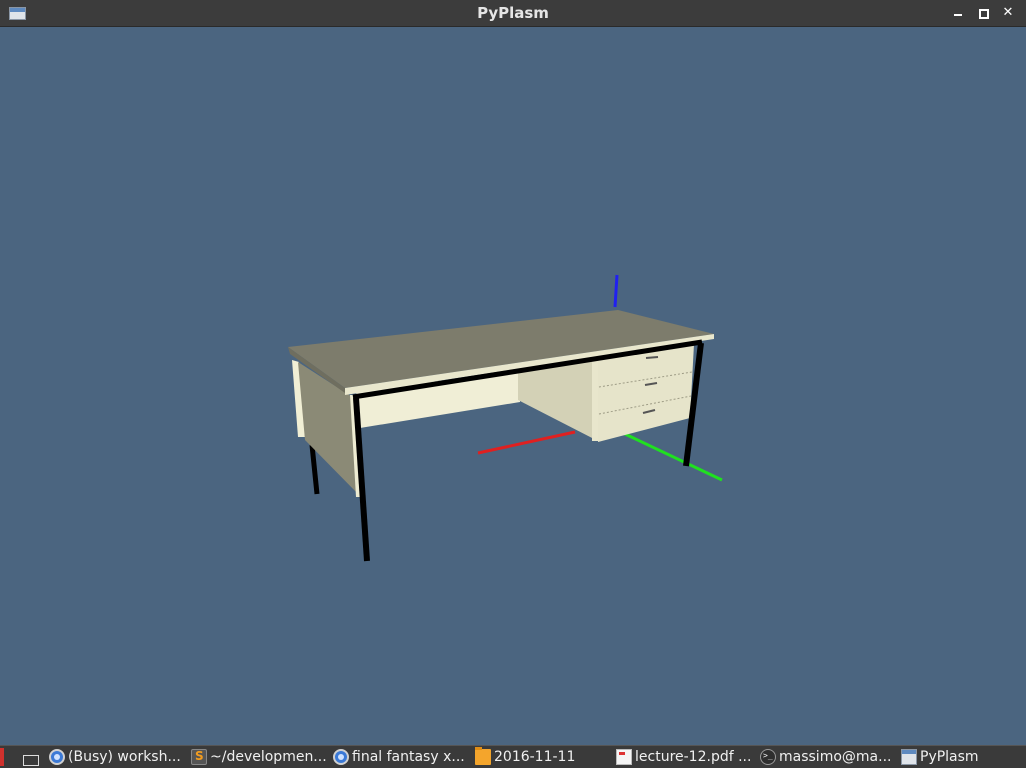 Image resolution: width=1026 pixels, height=768 pixels. What do you see at coordinates (616, 291) in the screenshot?
I see `z-axis-line` at bounding box center [616, 291].